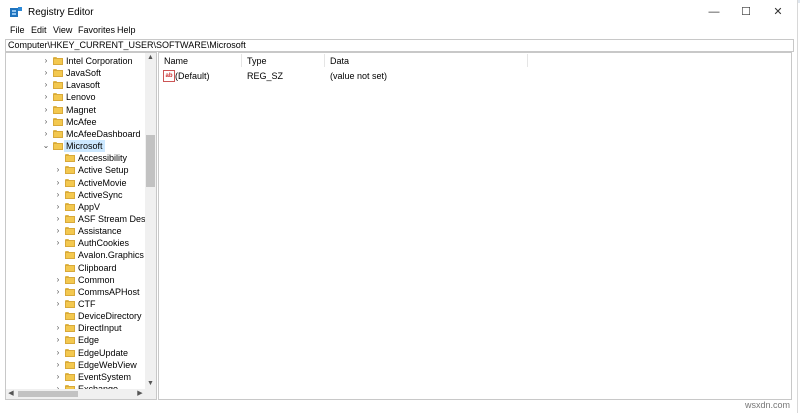 The width and height of the screenshot is (800, 413). I want to click on scroll-down-arrow-icon: ▼, so click(150, 384).